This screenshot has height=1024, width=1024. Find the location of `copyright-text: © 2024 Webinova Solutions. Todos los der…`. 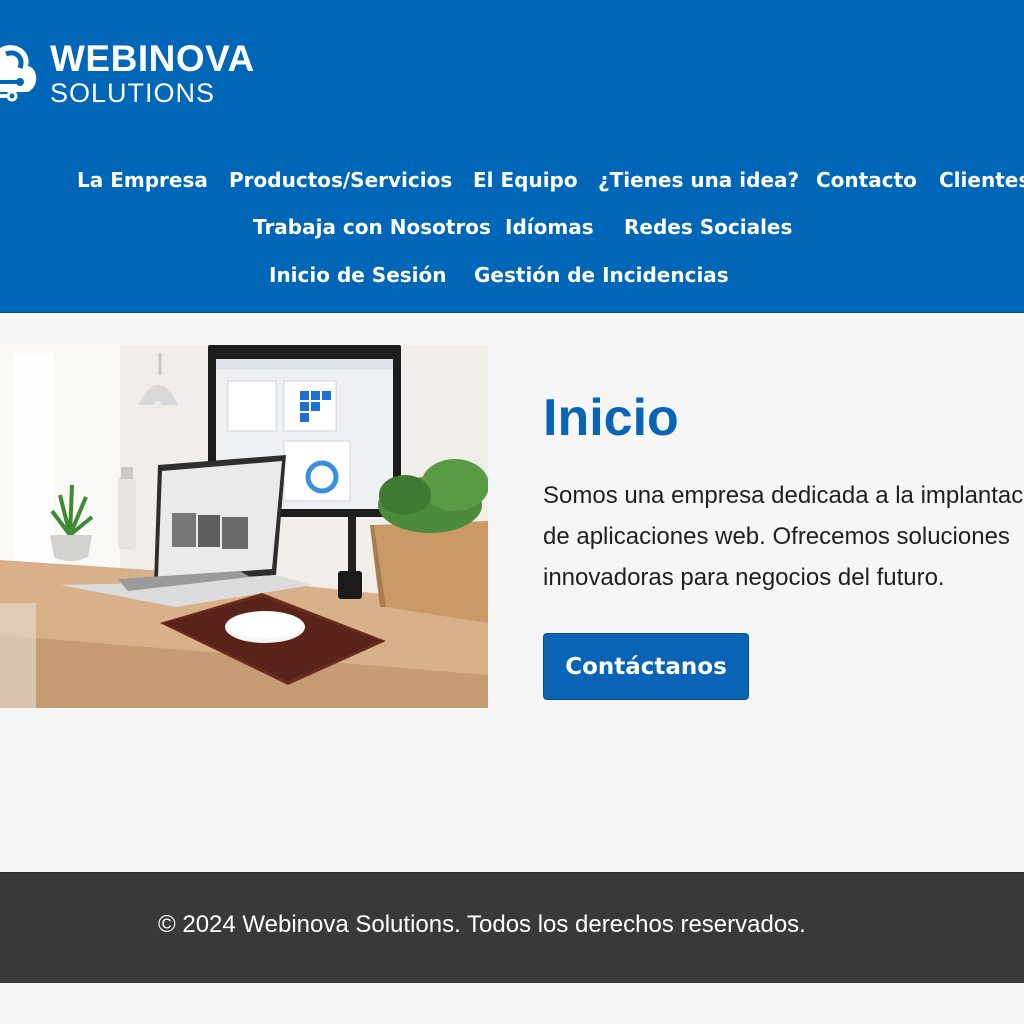

copyright-text: © 2024 Webinova Solutions. Todos los der… is located at coordinates (482, 924).